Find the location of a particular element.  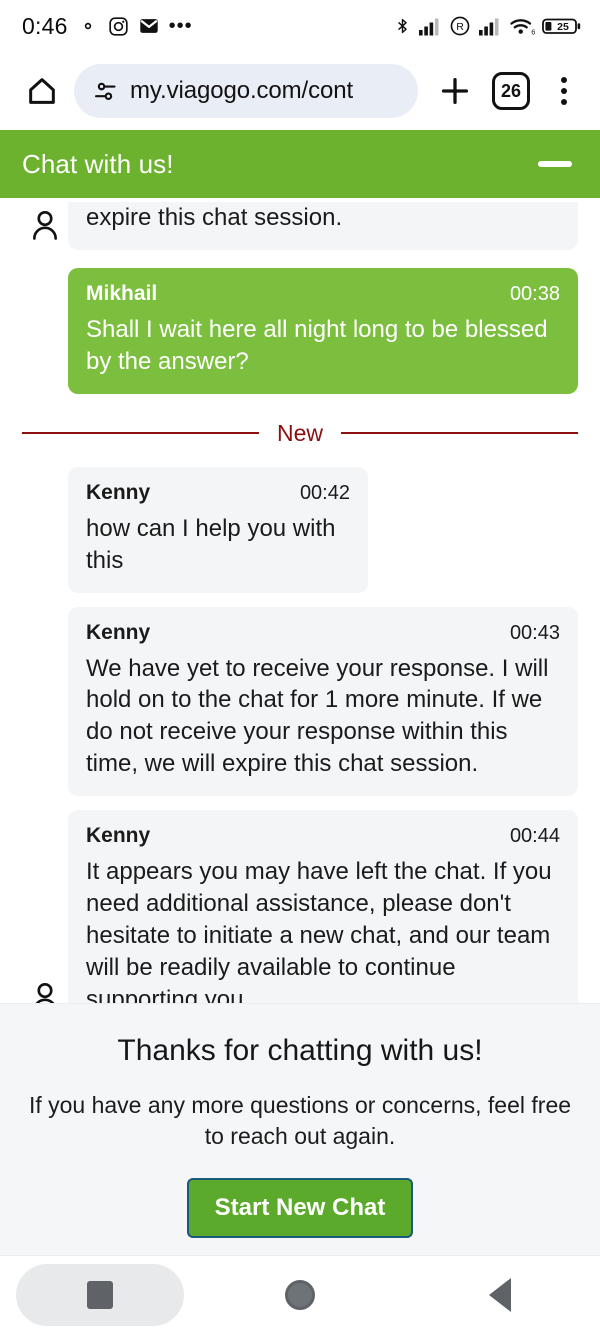

status-bar-clock: 0:46 is located at coordinates (45, 25).